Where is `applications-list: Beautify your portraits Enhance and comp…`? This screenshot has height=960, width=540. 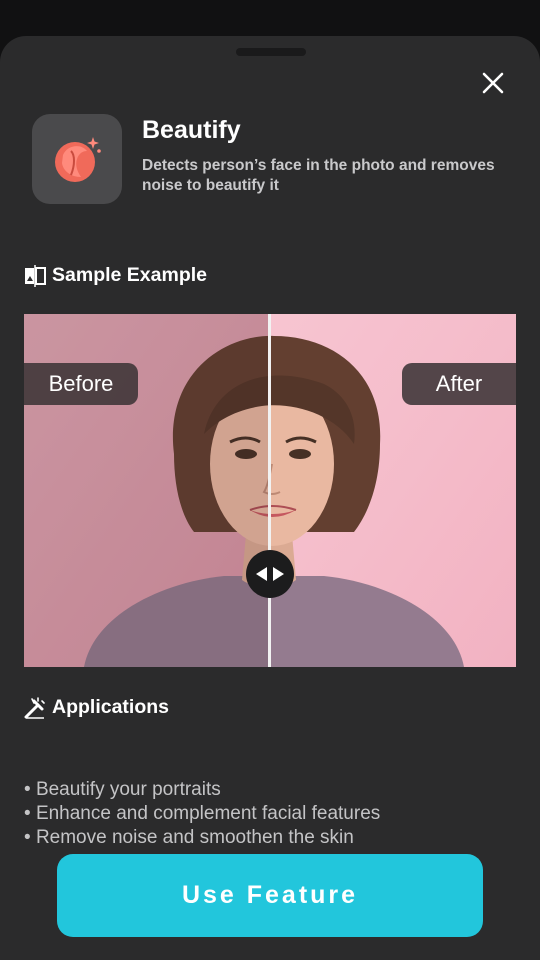
applications-list: Beautify your portraits Enhance and comp… is located at coordinates (202, 814).